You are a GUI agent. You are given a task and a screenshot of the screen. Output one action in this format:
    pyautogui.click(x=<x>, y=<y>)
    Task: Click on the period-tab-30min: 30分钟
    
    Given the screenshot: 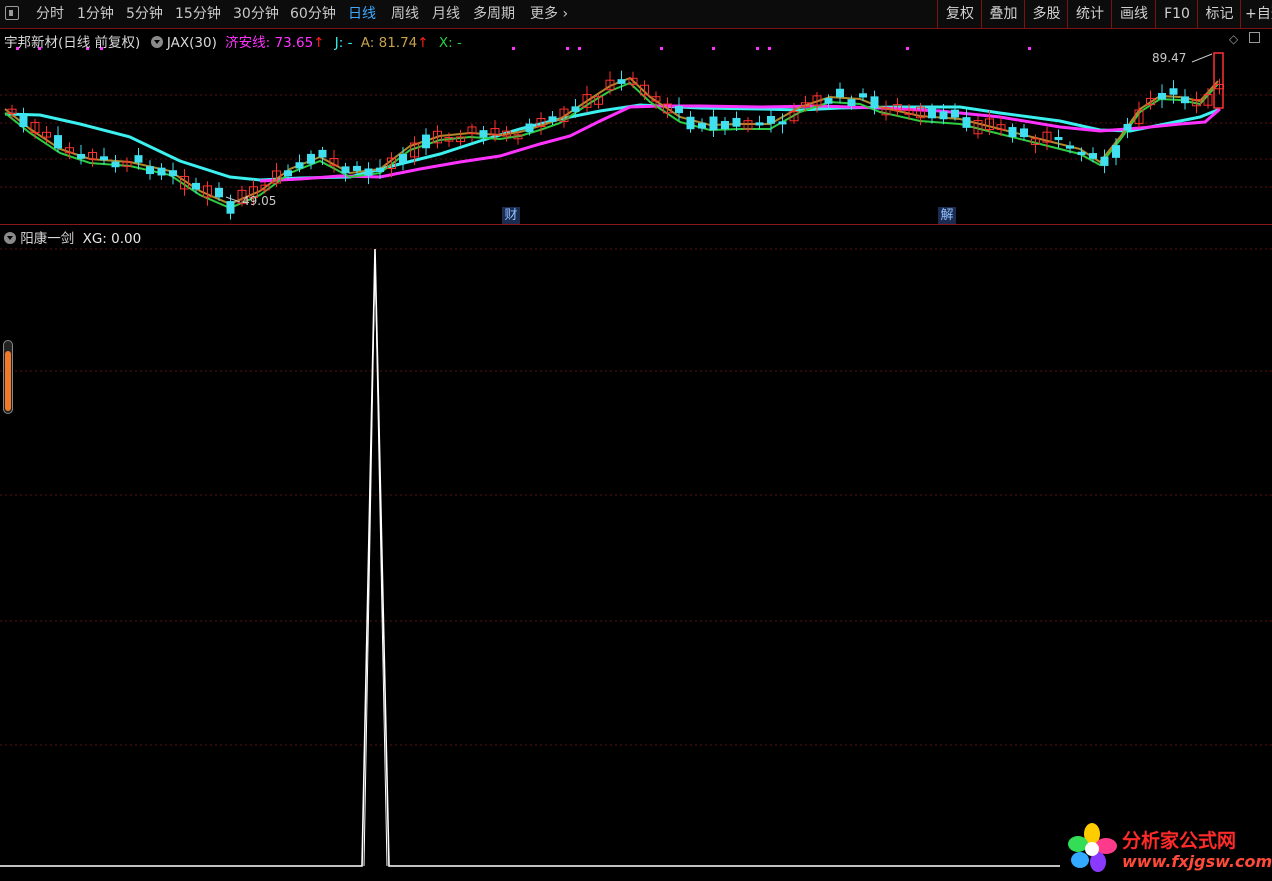 What is the action you would take?
    pyautogui.click(x=256, y=14)
    